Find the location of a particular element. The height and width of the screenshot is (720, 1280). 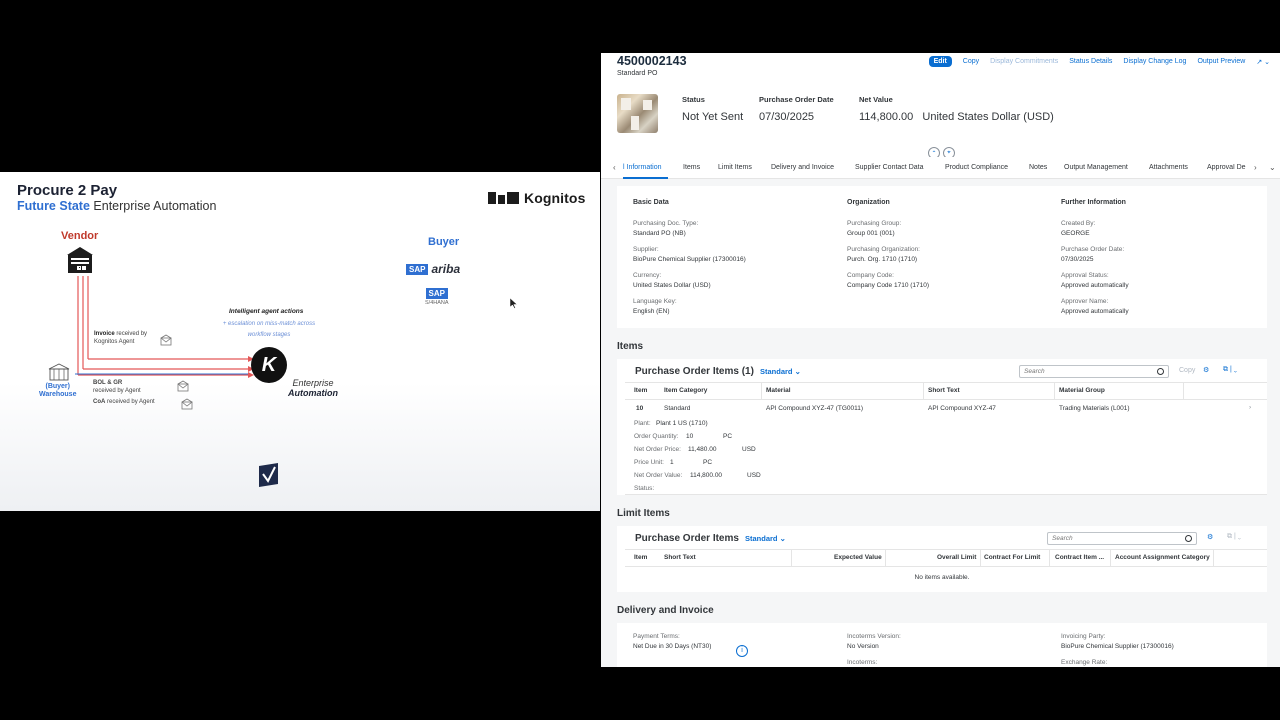

tab-attachments: Attachments is located at coordinates (1168, 167).